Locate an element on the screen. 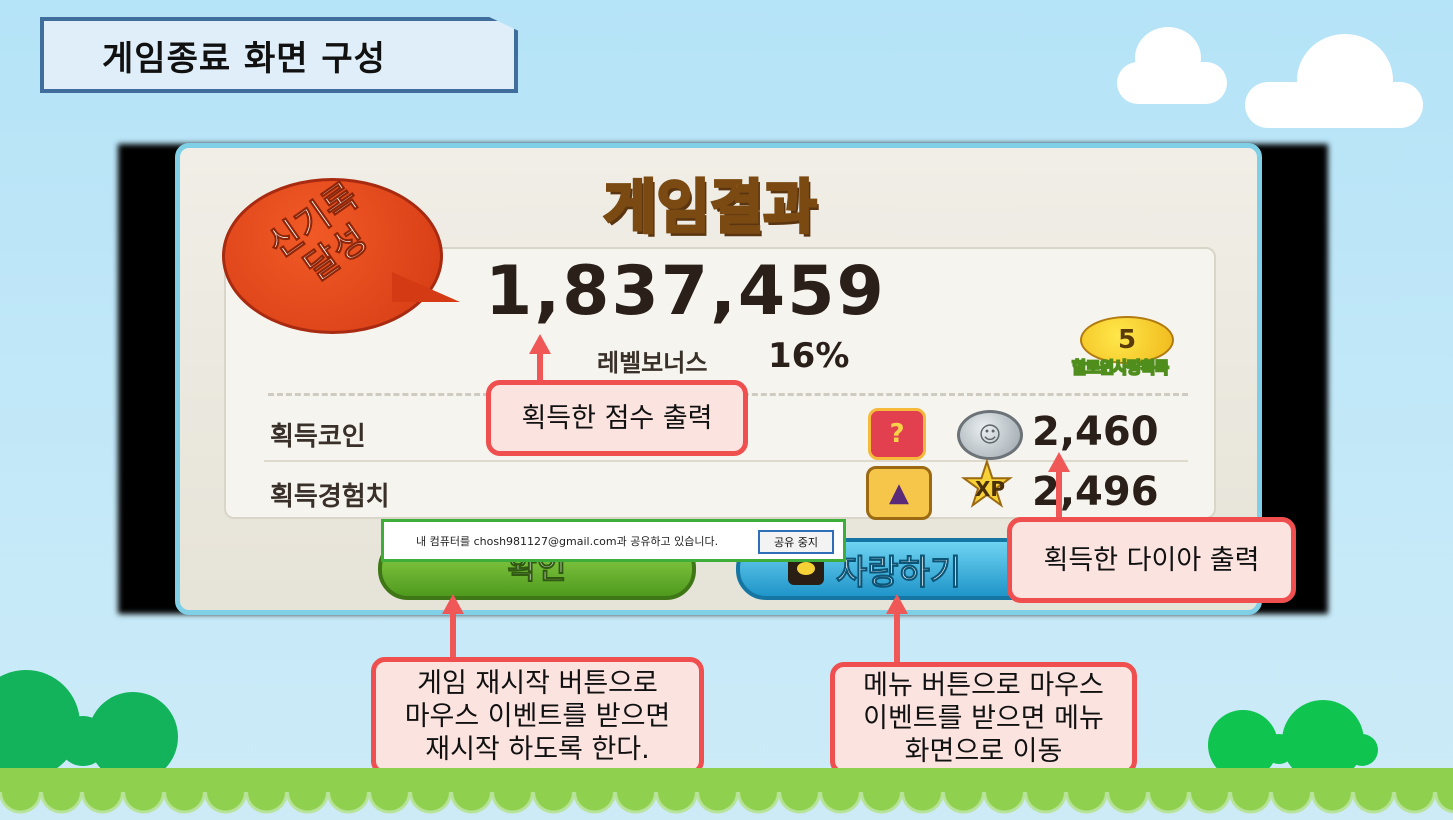 This screenshot has height=820, width=1453. level-bonus-label: 레벨보너스 is located at coordinates (652, 363).